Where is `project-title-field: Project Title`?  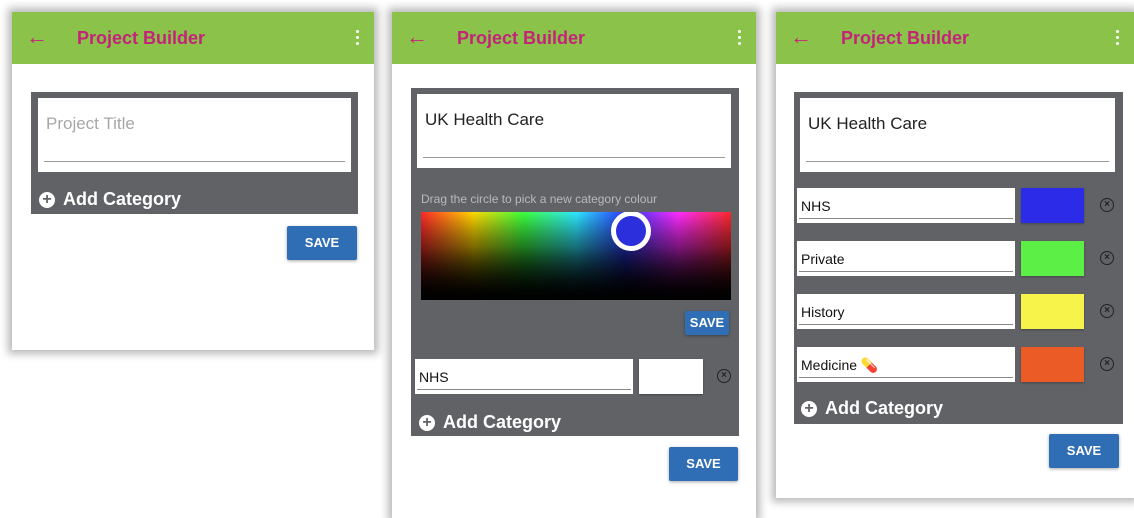
project-title-field: Project Title is located at coordinates (194, 135).